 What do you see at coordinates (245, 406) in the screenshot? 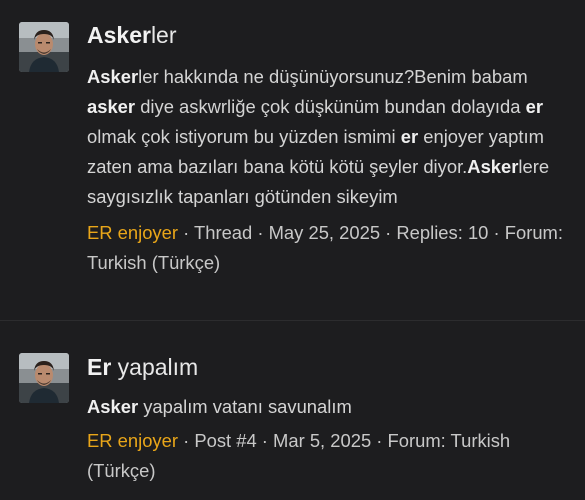
I see `snippet-text: yapalım vatanı savunalım` at bounding box center [245, 406].